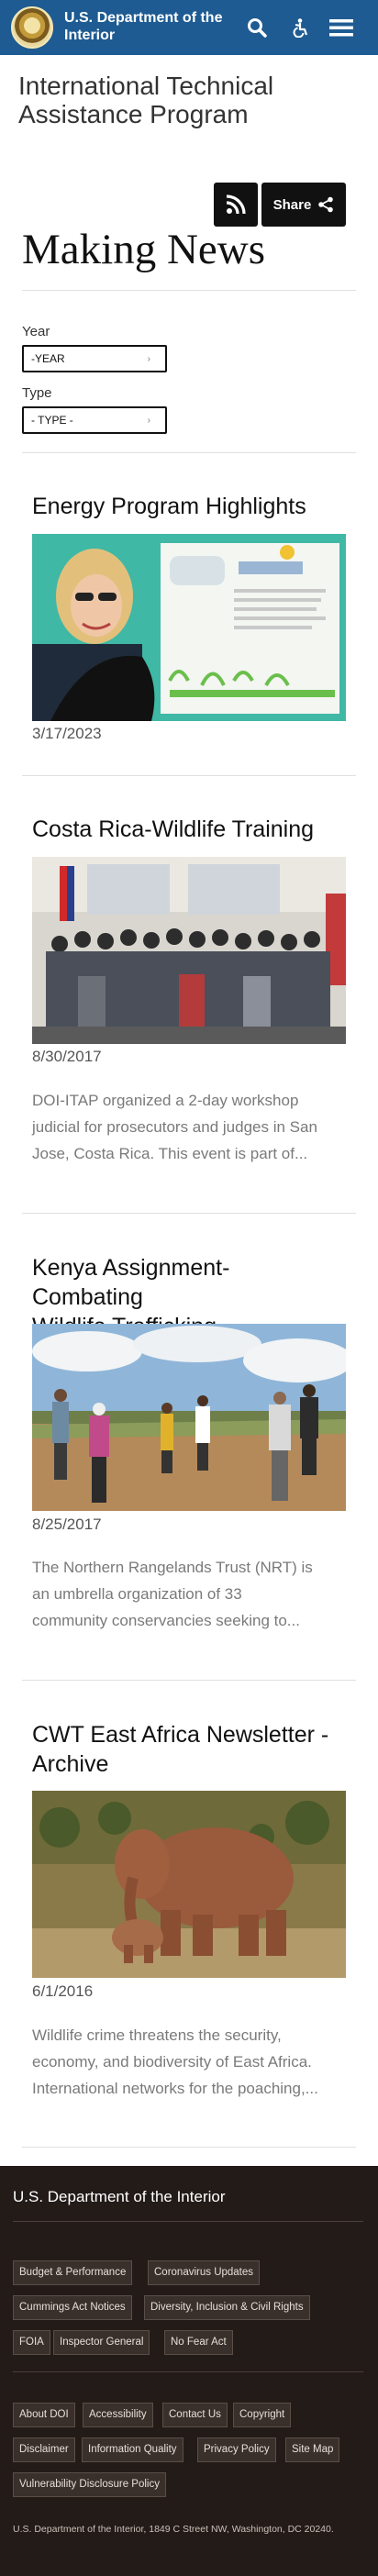  What do you see at coordinates (189, 950) in the screenshot?
I see `article-image-costa-rica` at bounding box center [189, 950].